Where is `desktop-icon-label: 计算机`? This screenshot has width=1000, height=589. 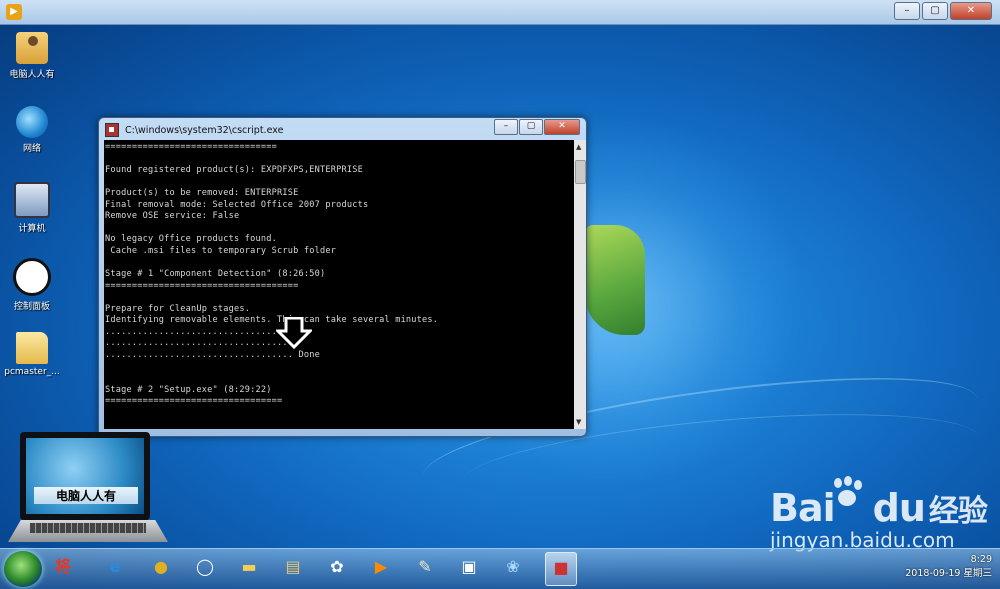
desktop-icon-label: 计算机 is located at coordinates (32, 229).